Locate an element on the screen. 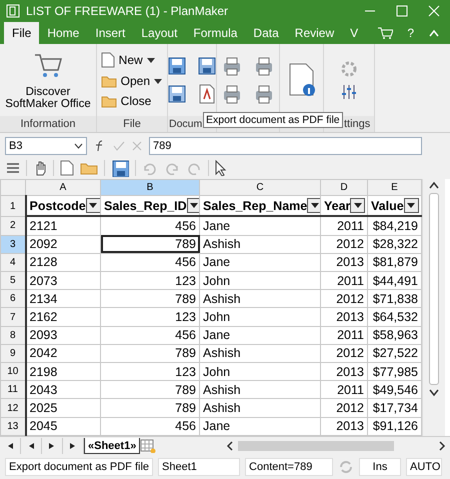  column-header: D is located at coordinates (344, 188).